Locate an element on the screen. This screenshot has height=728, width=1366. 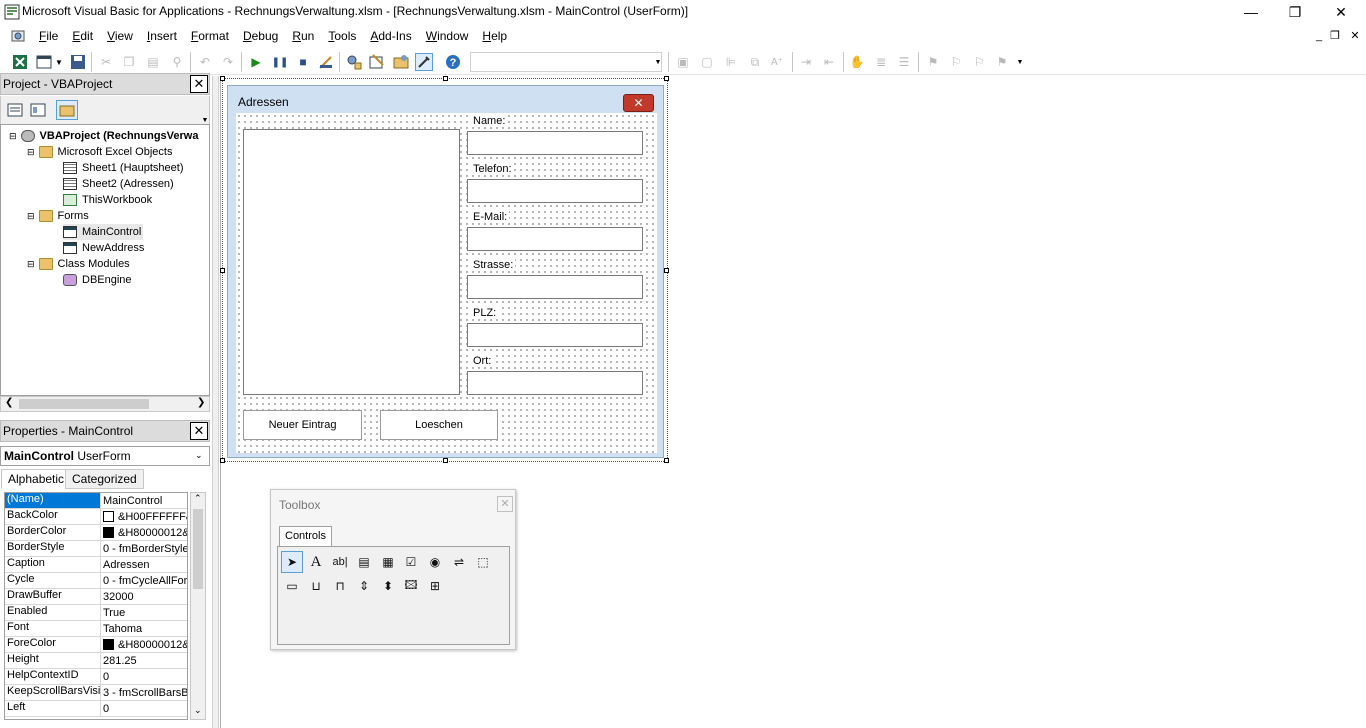
scroll-up-icon: ⌃ is located at coordinates (198, 498).